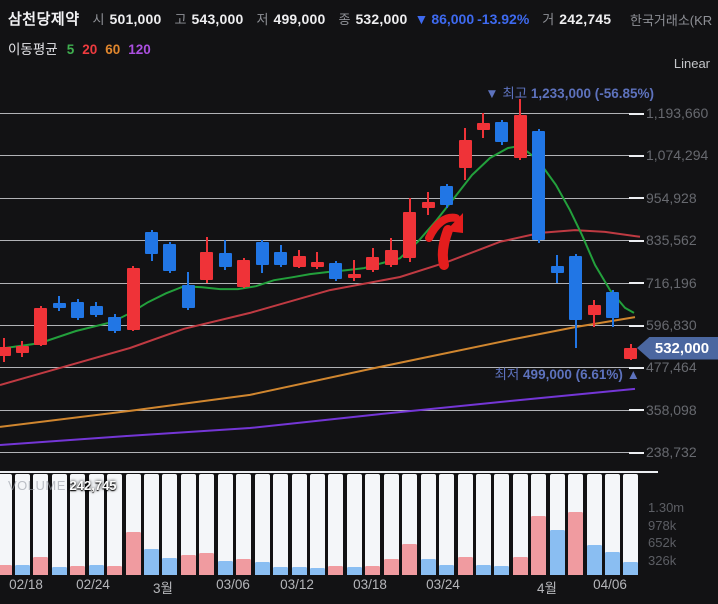  What do you see at coordinates (508, 93) in the screenshot?
I see `high-annotation-prefix: ▼ 최고` at bounding box center [508, 93].